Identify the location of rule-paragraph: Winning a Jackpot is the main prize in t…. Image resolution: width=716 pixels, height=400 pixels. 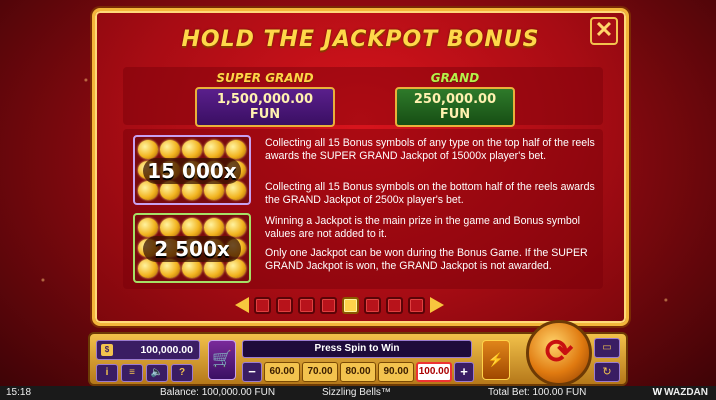
(423, 227).